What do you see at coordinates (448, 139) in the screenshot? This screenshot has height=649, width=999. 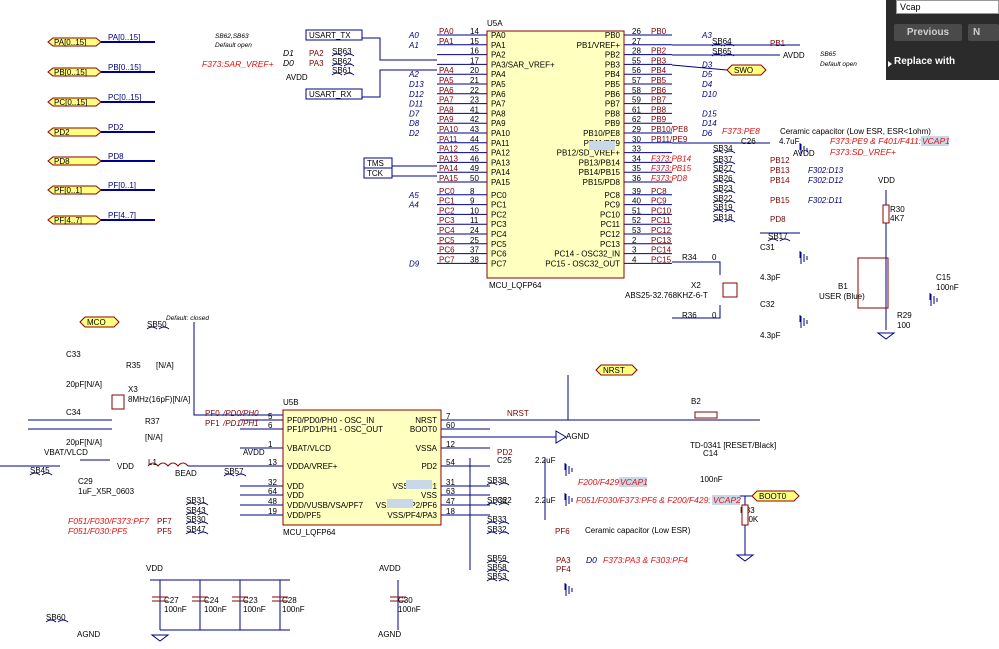 I see `pin-net: PA11` at bounding box center [448, 139].